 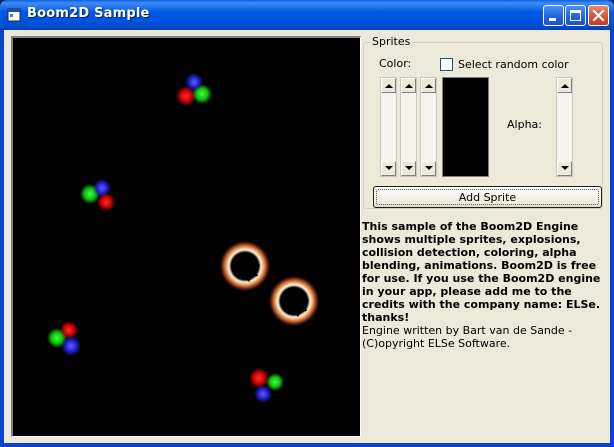 I want to click on close-button, so click(x=598, y=15).